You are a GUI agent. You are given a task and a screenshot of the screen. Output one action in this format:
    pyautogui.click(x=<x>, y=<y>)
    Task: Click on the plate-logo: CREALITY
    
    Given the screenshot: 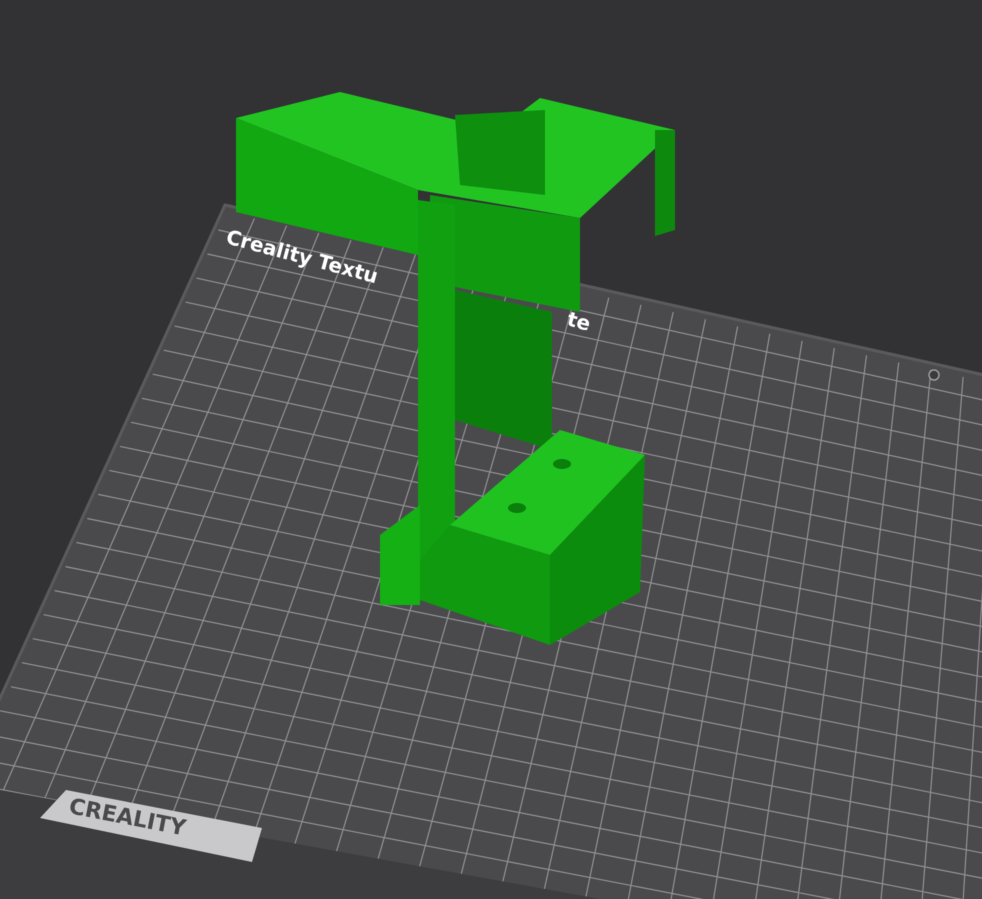 What is the action you would take?
    pyautogui.click(x=127, y=818)
    